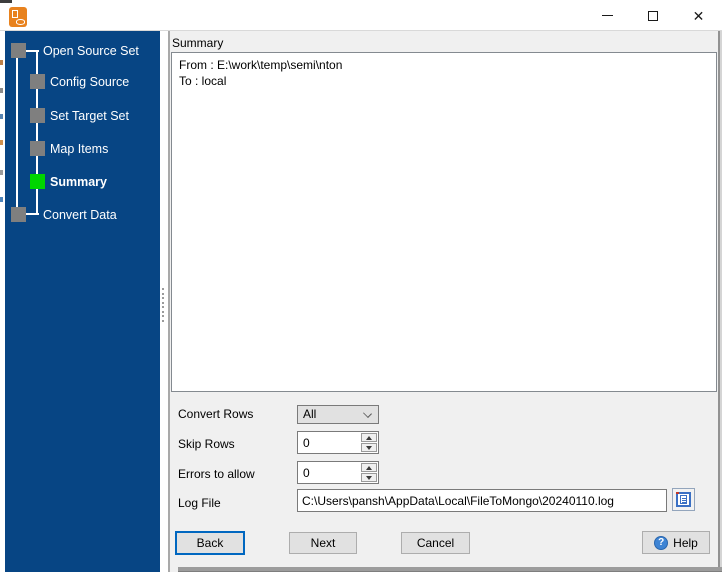  Describe the element at coordinates (37, 148) in the screenshot. I see `step-marker-map-items` at that location.